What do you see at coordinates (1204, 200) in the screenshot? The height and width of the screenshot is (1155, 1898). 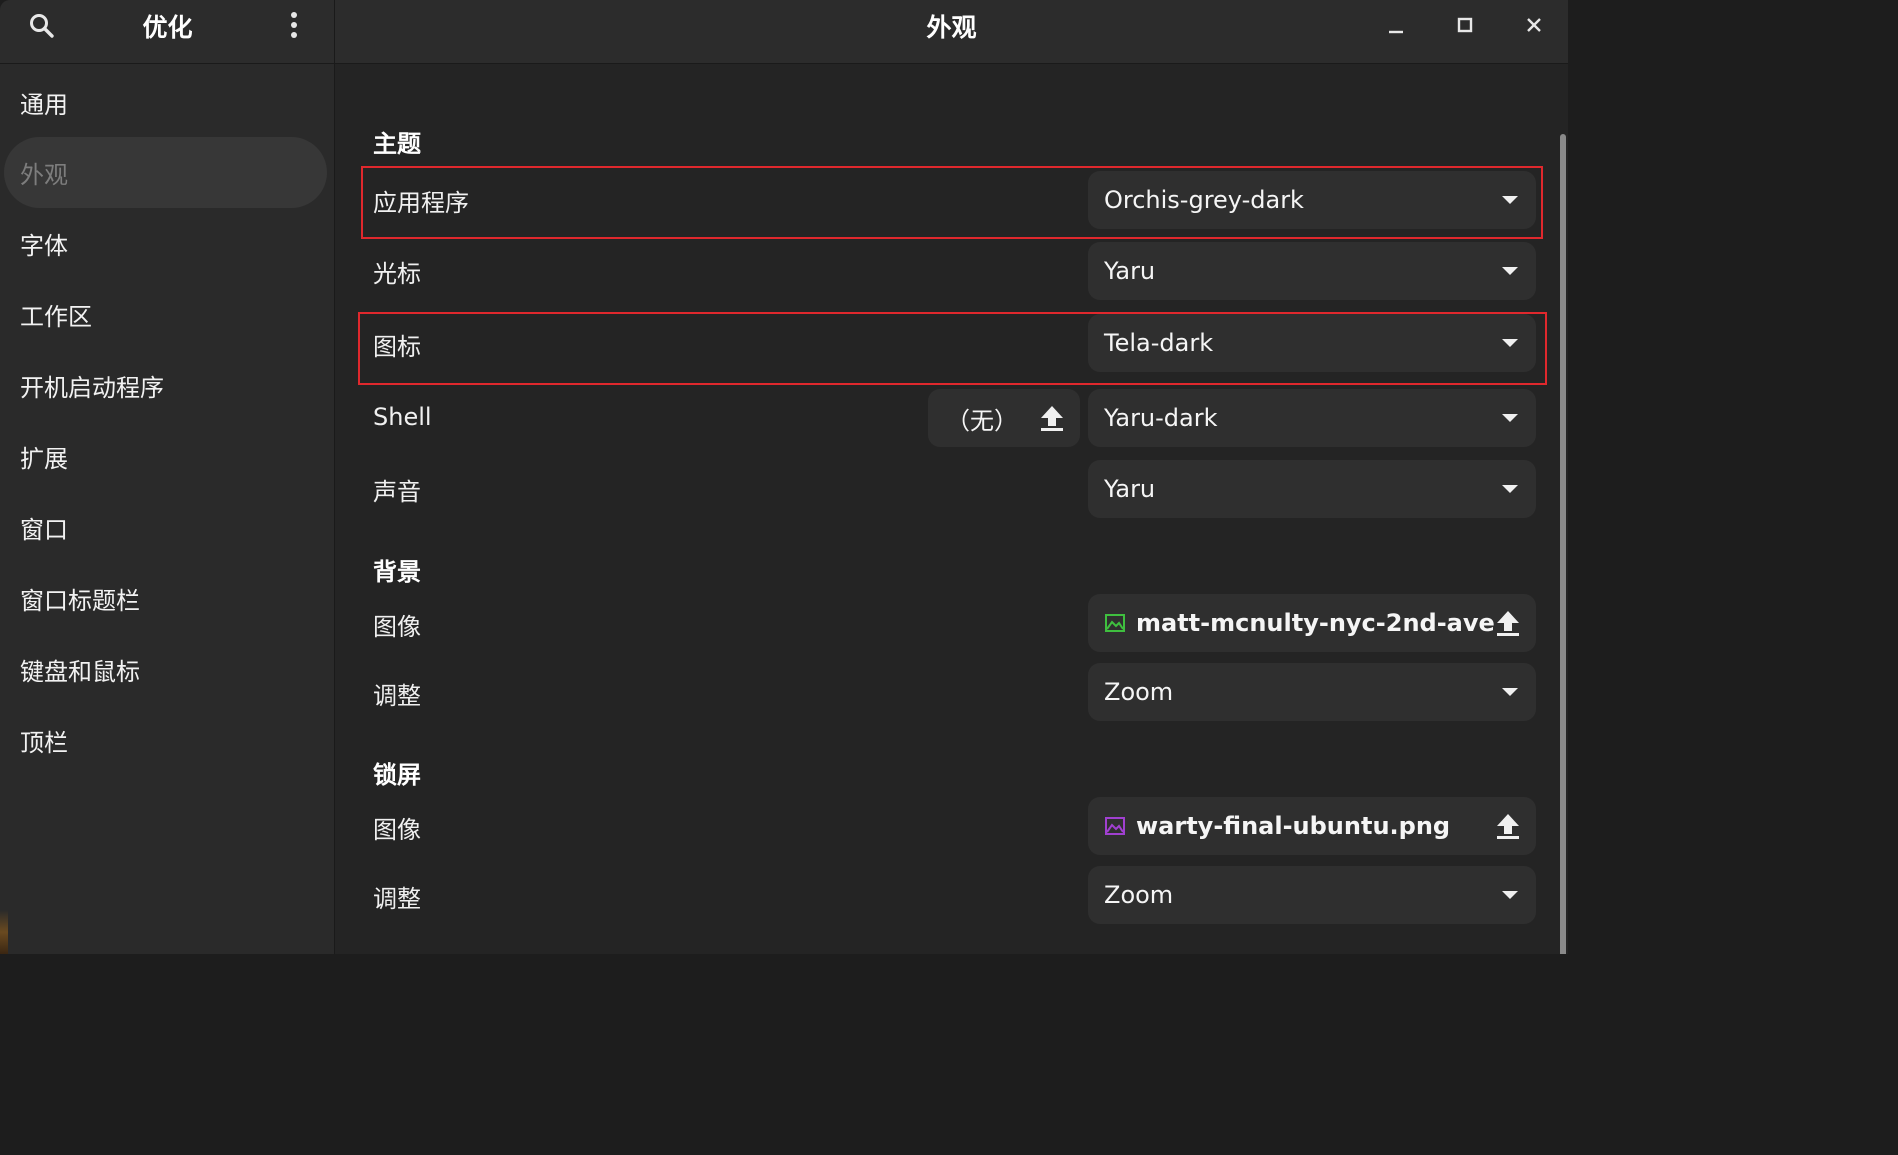 I see `dropdown-value: Orchis-grey-dark` at bounding box center [1204, 200].